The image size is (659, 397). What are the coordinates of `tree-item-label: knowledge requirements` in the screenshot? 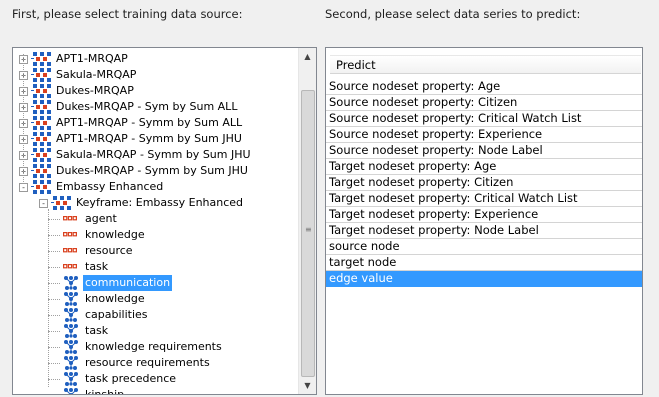 It's located at (153, 346).